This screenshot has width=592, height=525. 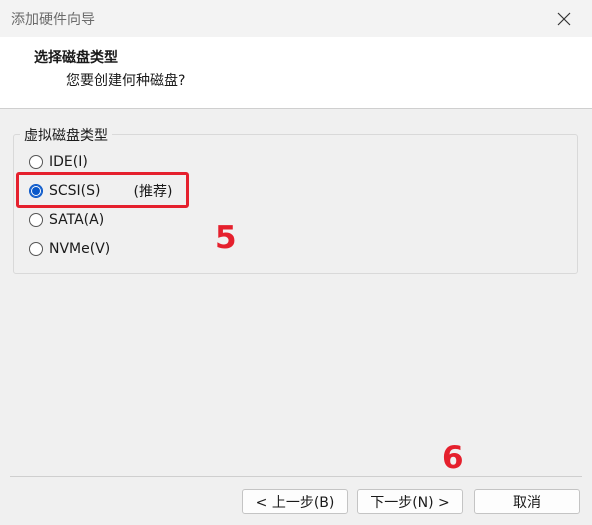 What do you see at coordinates (36, 162) in the screenshot?
I see `radio-ide-circle` at bounding box center [36, 162].